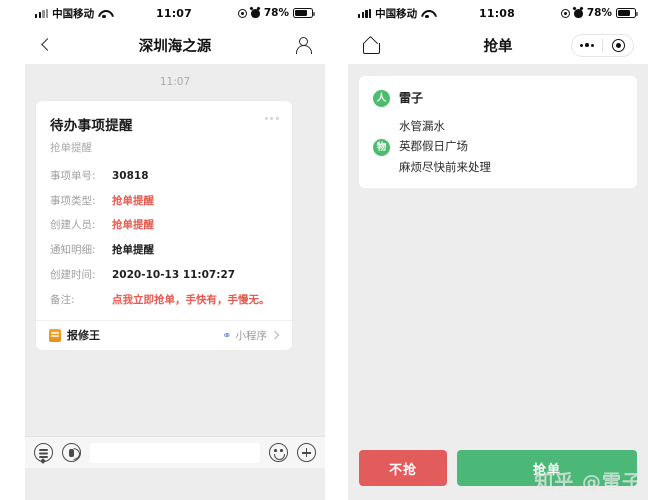 The image size is (653, 500). What do you see at coordinates (73, 200) in the screenshot?
I see `row-label: 事项类型:` at bounding box center [73, 200].